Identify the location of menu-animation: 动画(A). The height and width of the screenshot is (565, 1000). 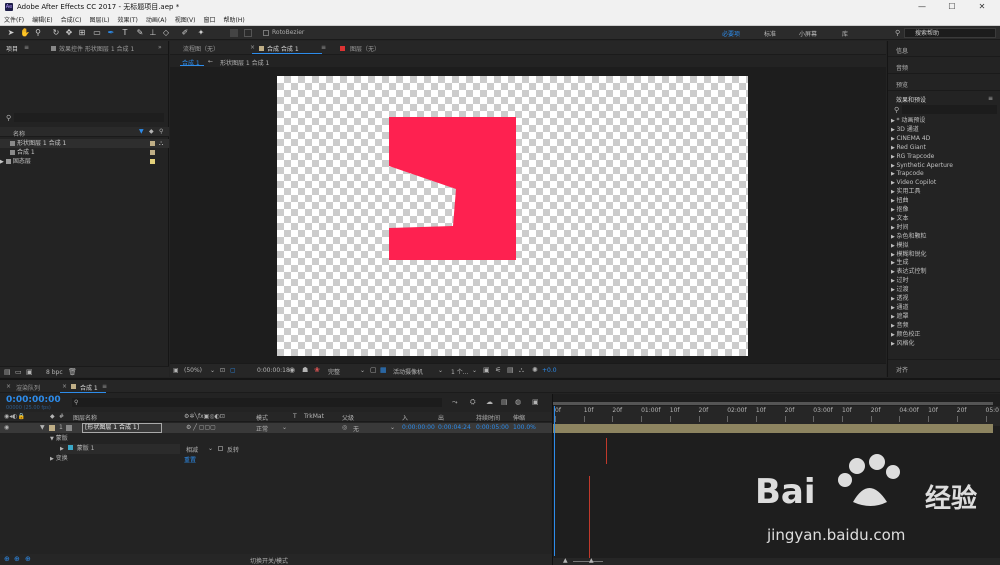
(156, 19).